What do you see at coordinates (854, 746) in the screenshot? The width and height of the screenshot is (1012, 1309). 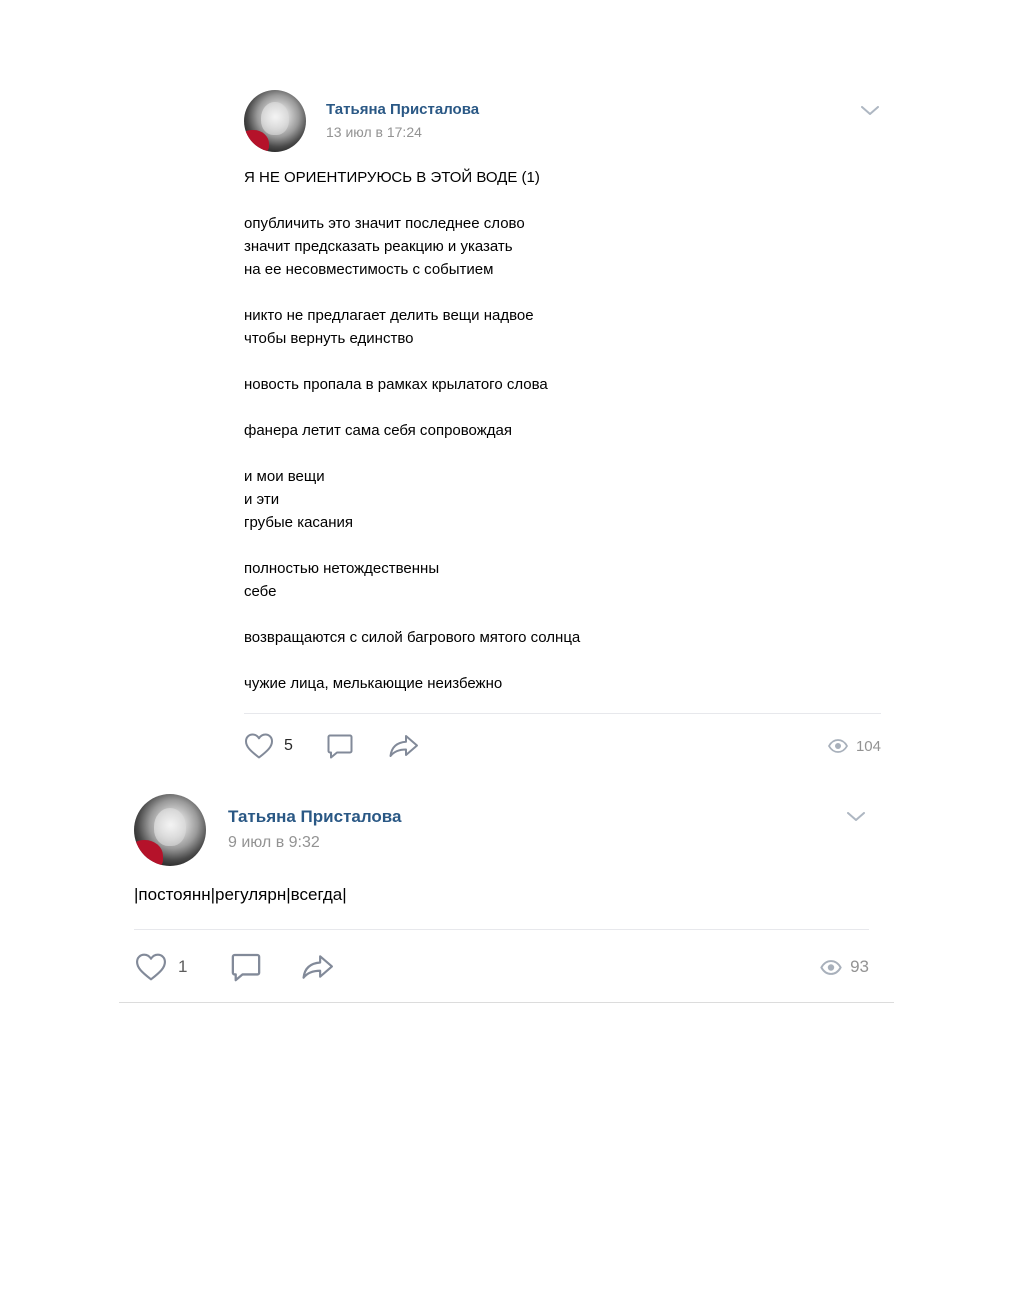 I see `views-counter: 104` at bounding box center [854, 746].